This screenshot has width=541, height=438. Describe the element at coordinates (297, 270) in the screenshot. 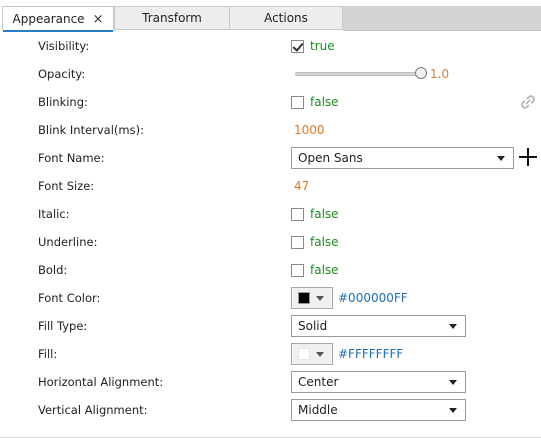

I see `bold-checkbox` at that location.